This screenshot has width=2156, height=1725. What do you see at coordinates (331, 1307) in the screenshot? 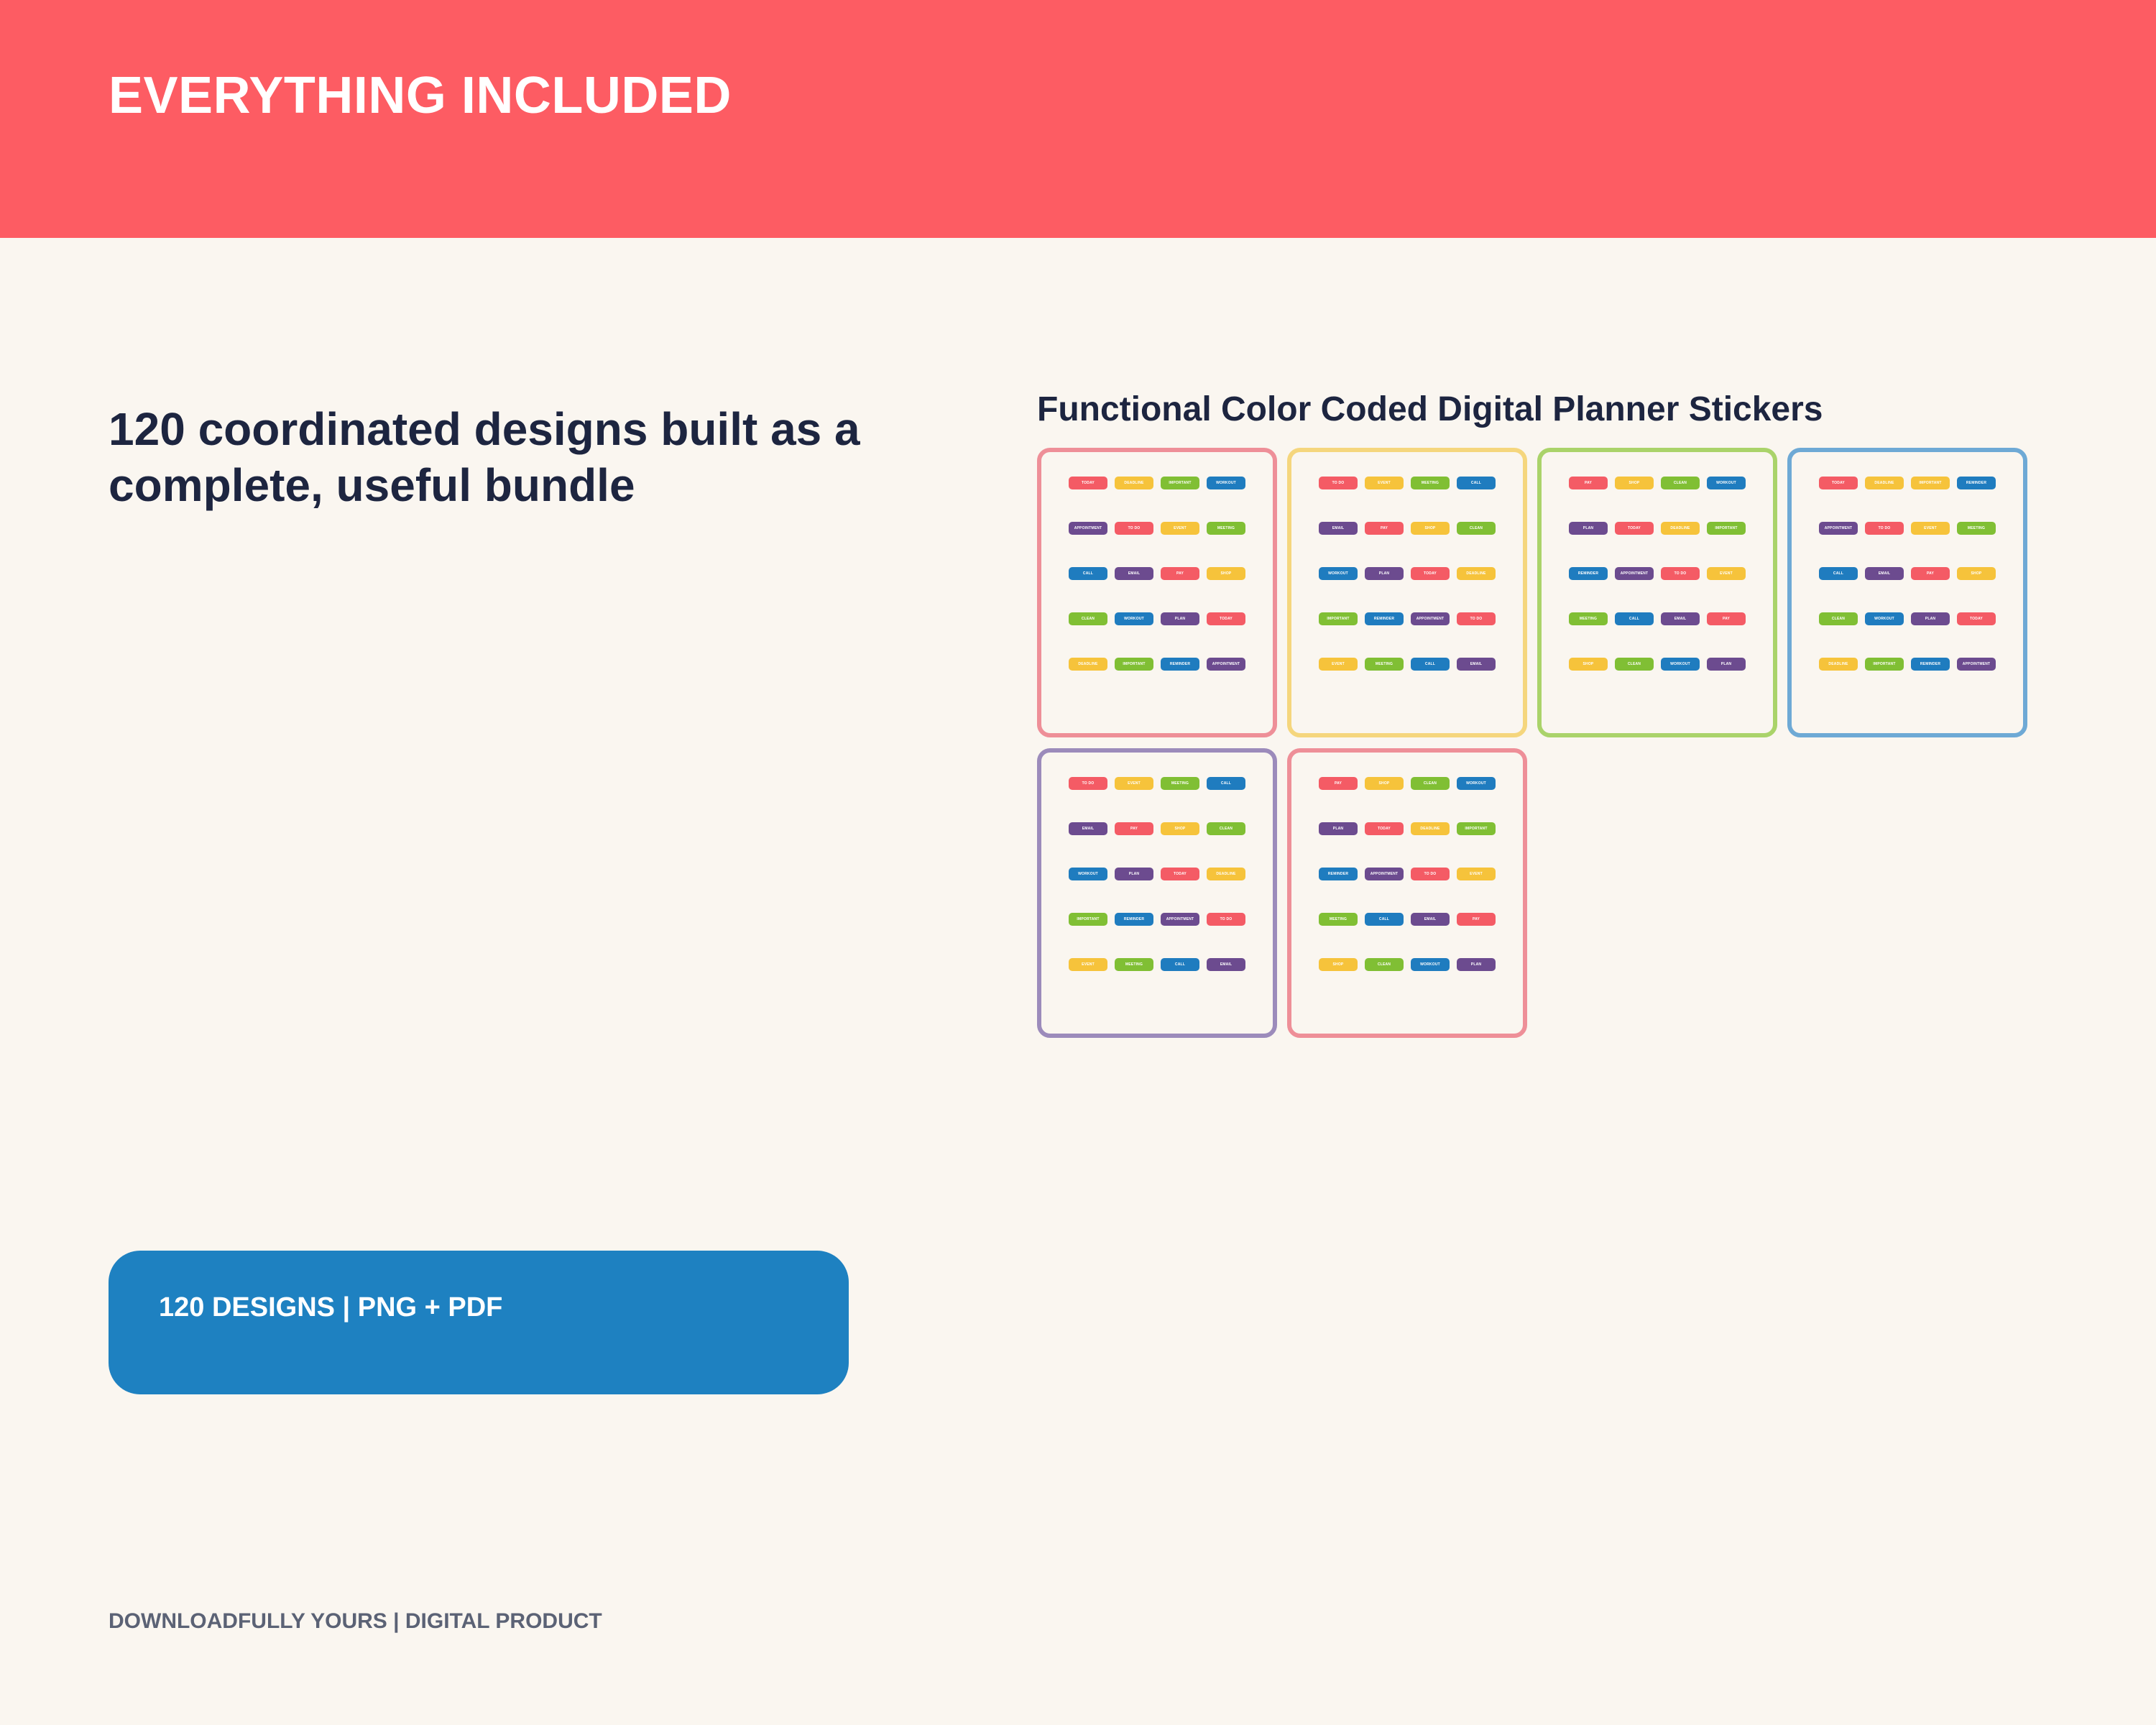
I see `format-badge-label: 120 DESIGNS | PNG + PDF` at bounding box center [331, 1307].